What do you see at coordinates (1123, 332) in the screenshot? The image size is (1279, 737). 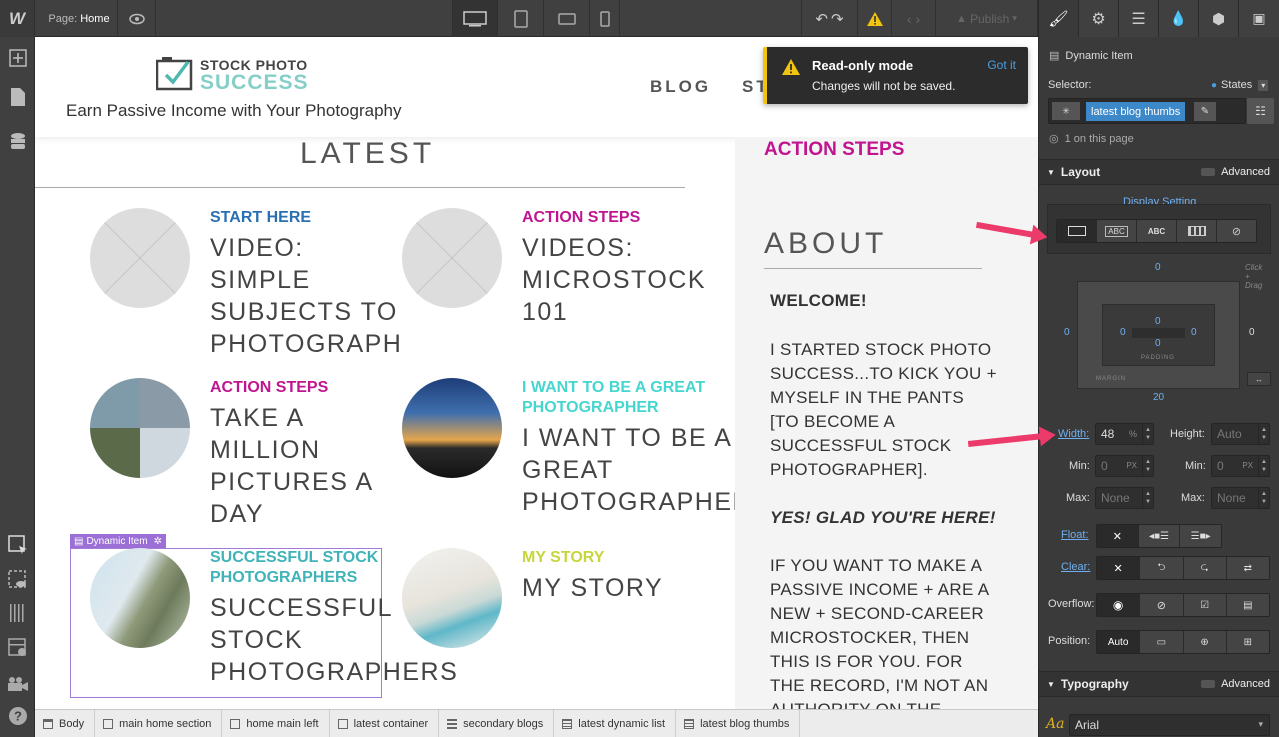 I see `padding-left-value: 0` at bounding box center [1123, 332].